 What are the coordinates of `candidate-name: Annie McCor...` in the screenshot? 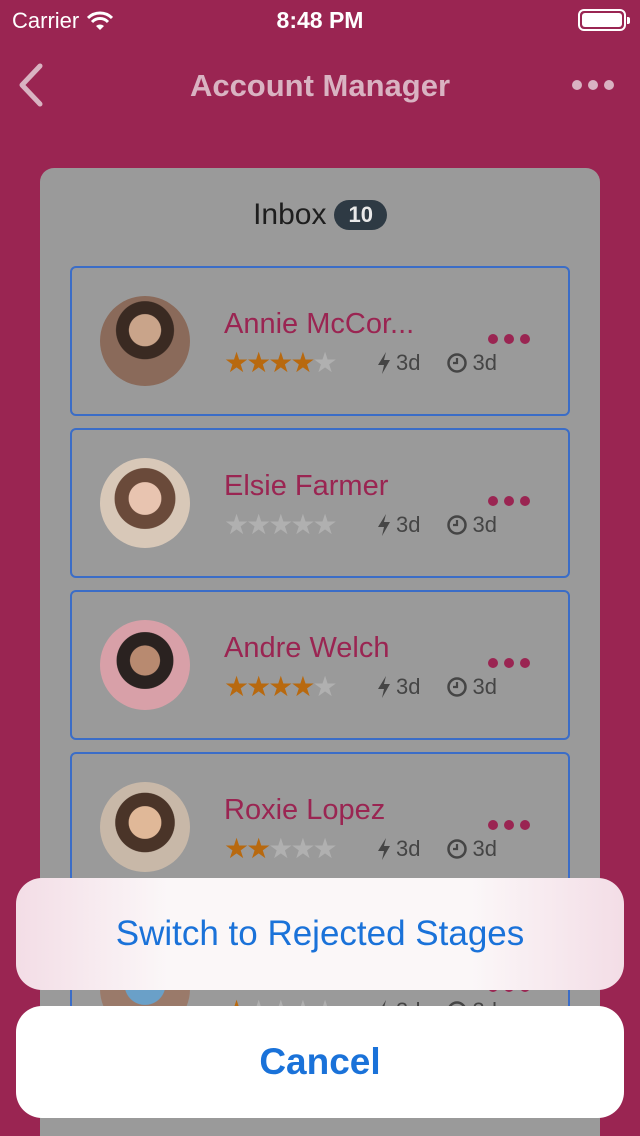 It's located at (319, 324).